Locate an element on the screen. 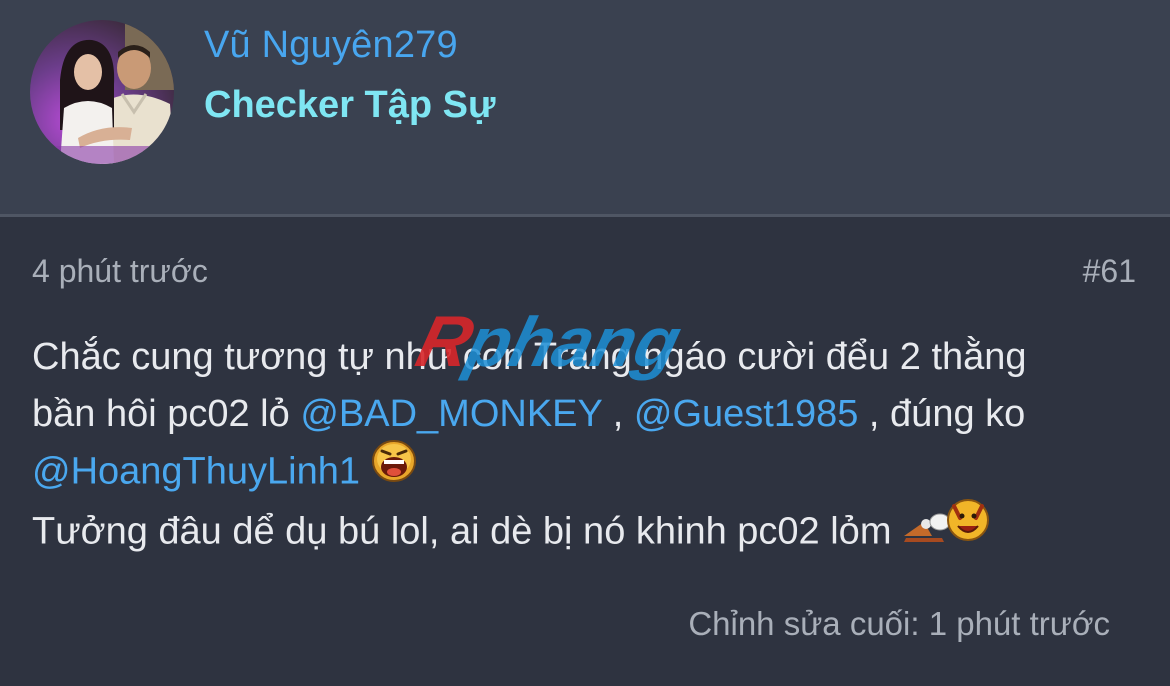 The height and width of the screenshot is (686, 1170). mention-bad-monkey: @BAD_MONKEY is located at coordinates (451, 414).